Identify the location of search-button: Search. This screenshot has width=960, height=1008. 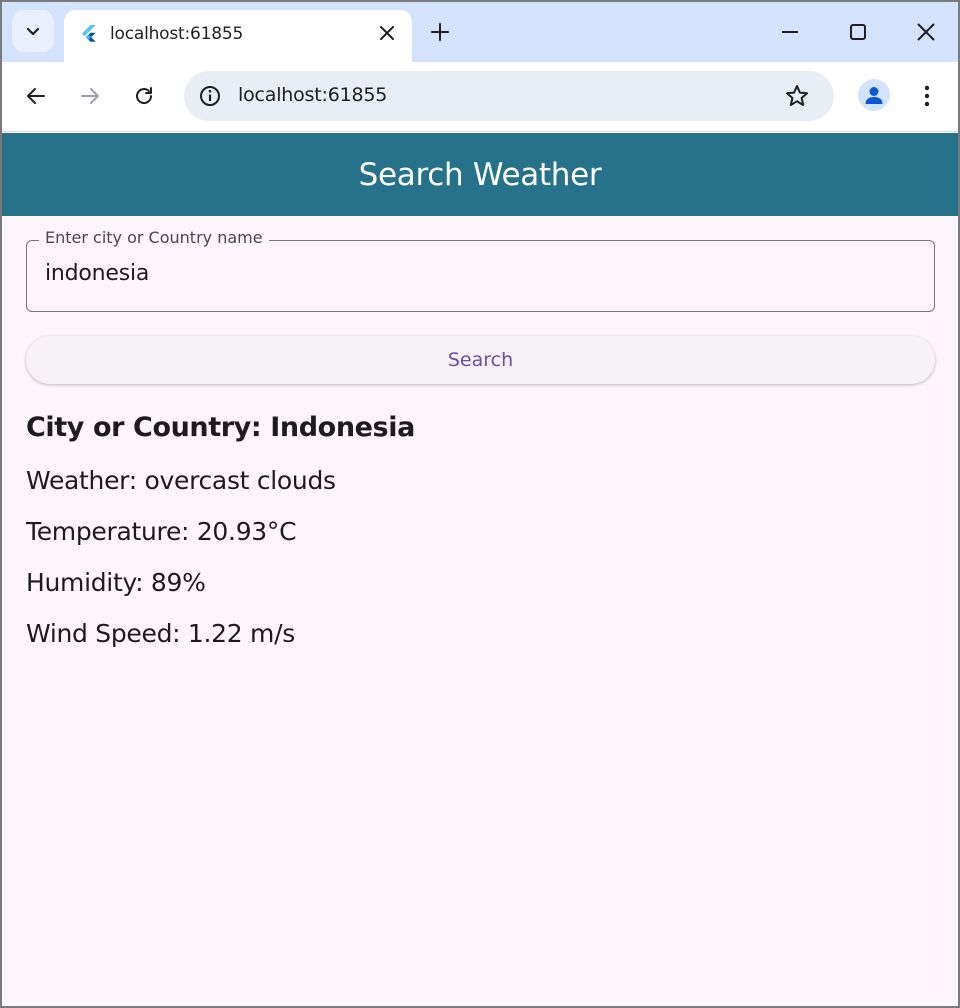
(480, 360).